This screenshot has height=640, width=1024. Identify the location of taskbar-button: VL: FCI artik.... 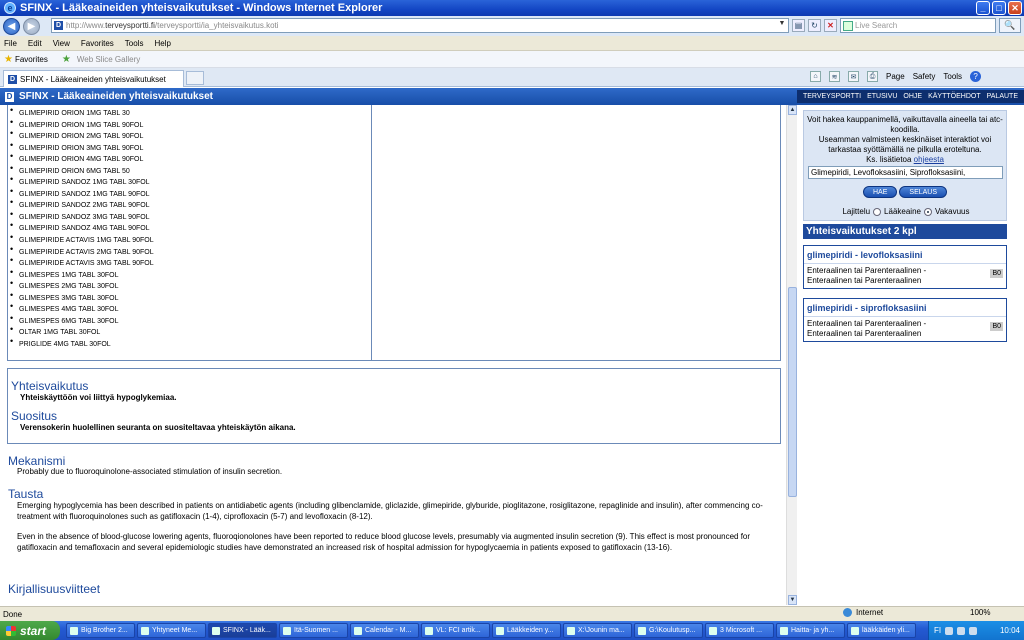
(455, 630).